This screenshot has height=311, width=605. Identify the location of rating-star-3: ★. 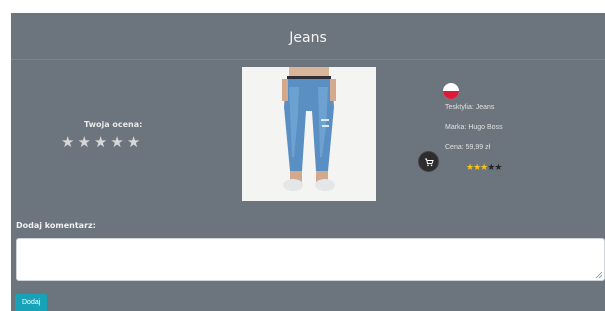
(100, 142).